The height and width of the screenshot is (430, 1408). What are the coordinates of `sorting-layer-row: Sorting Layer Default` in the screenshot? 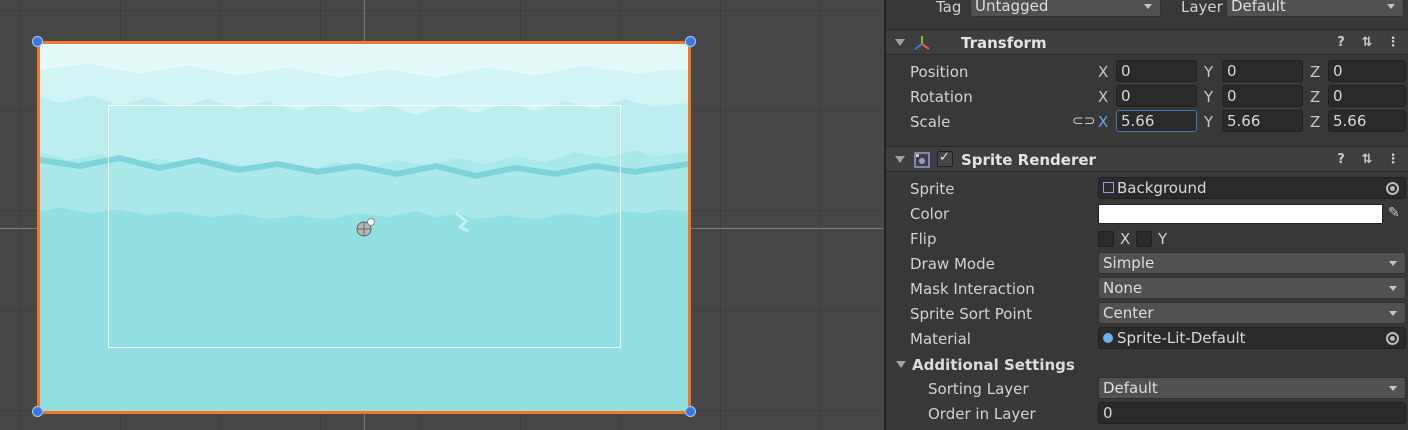 It's located at (1147, 389).